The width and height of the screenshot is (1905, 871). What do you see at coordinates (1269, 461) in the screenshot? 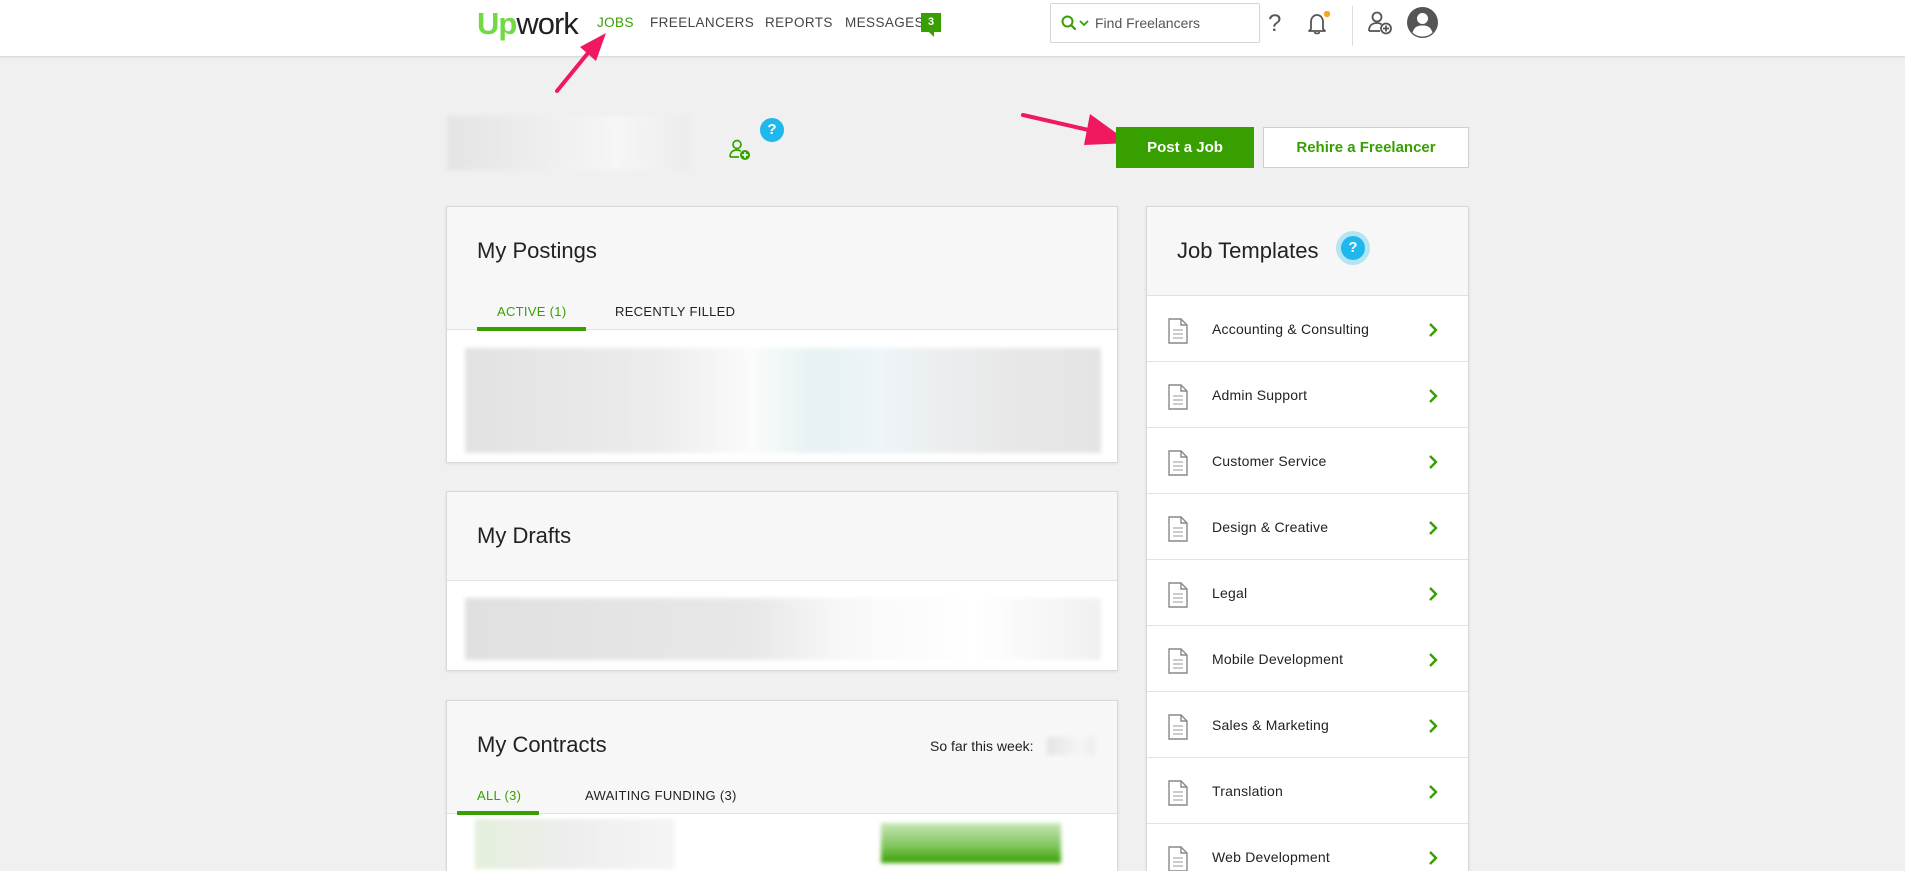
I see `template-label: Customer Service` at bounding box center [1269, 461].